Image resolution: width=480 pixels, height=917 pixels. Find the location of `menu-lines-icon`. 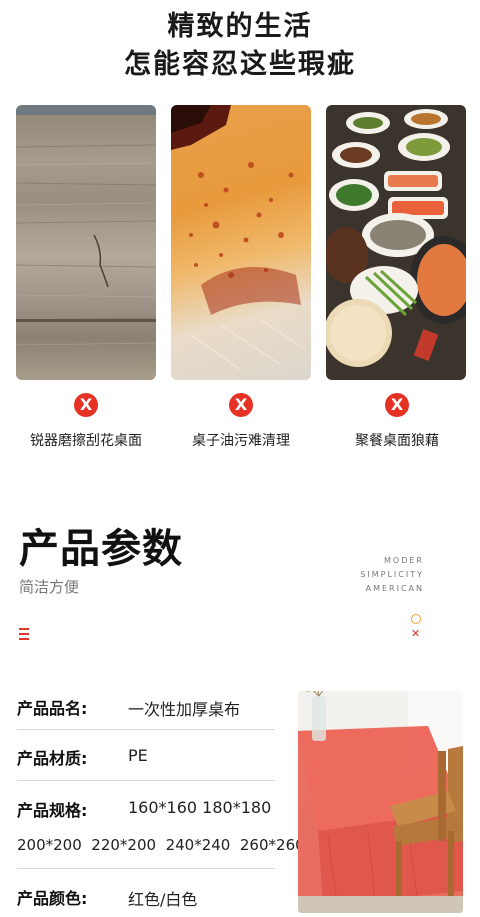

menu-lines-icon is located at coordinates (24, 634).